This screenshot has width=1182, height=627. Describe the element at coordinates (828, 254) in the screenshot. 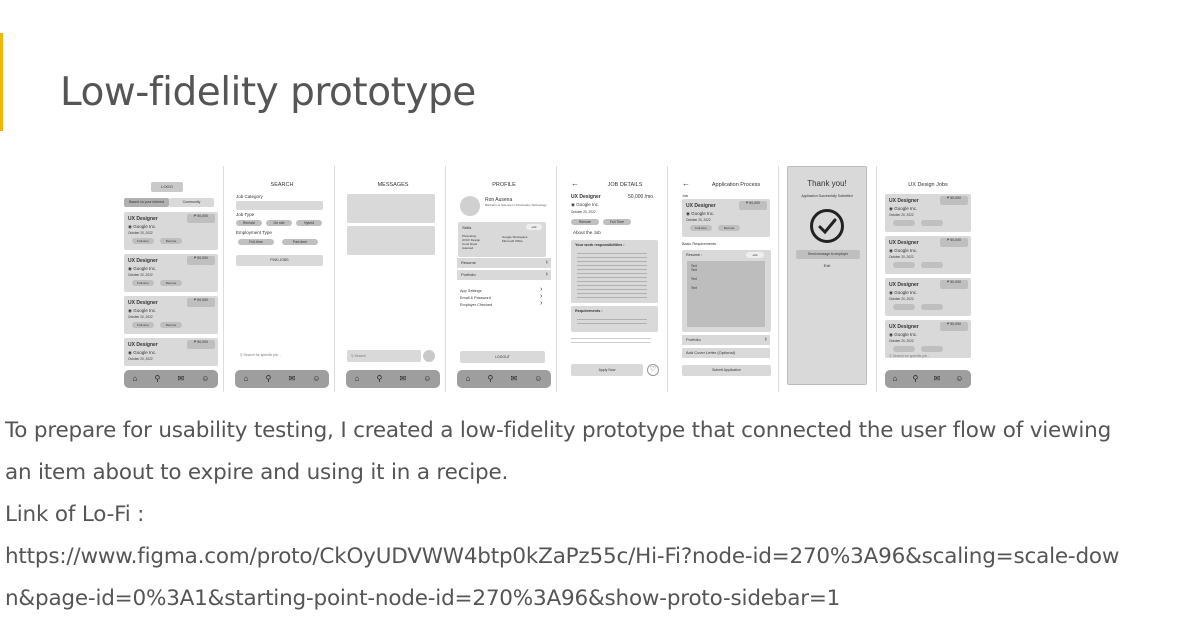

I see `send-message-button: Send message to employer` at that location.